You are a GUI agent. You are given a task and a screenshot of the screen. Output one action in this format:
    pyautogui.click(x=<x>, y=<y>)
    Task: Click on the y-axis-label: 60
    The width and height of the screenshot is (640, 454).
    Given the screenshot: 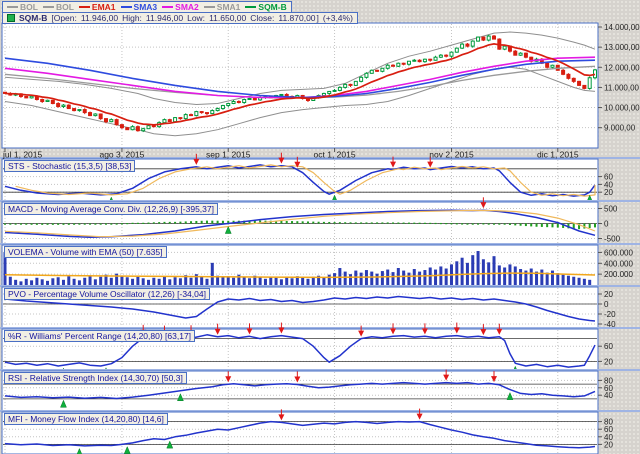 What is the action you would take?
    pyautogui.click(x=608, y=346)
    